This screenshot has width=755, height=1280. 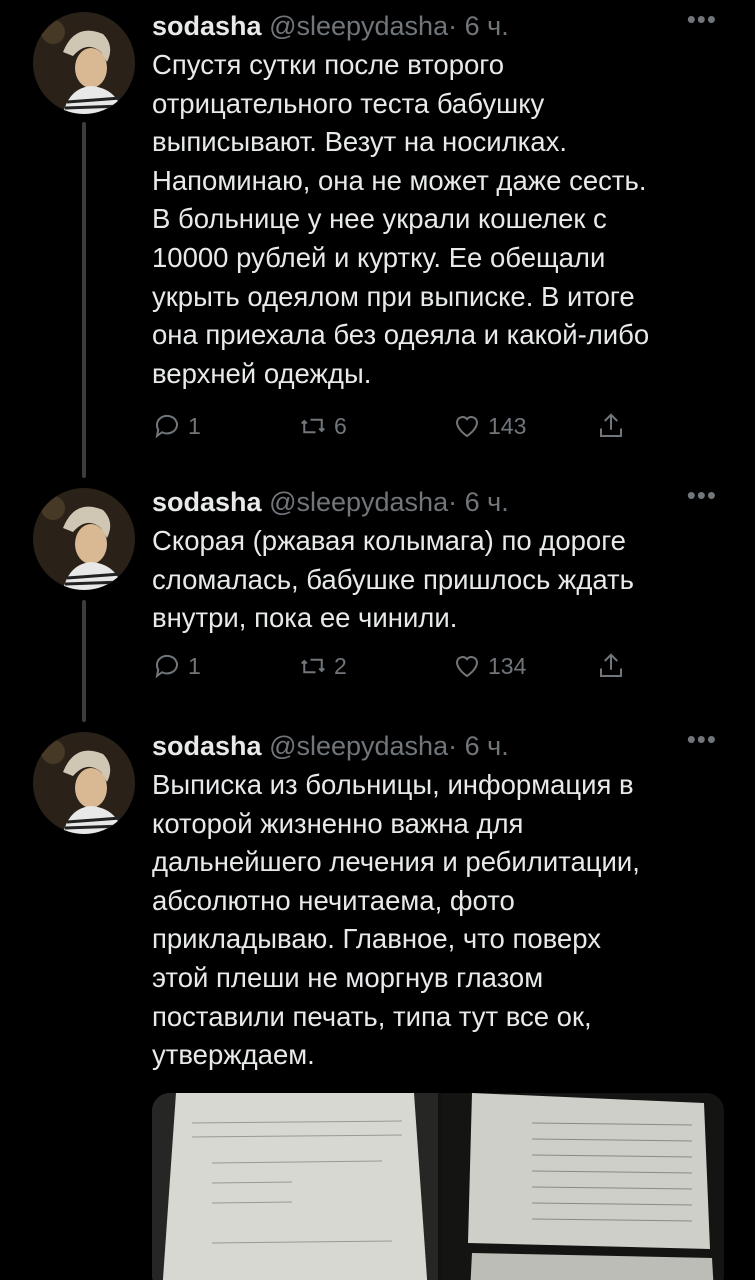 I want to click on like-count: 143, so click(x=507, y=425).